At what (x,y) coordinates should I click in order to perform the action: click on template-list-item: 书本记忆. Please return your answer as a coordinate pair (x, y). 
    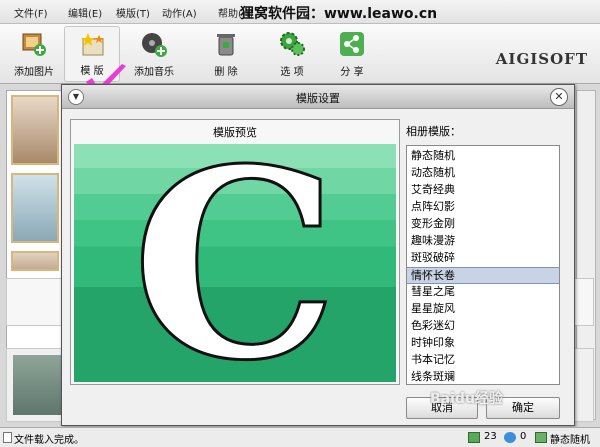
    Looking at the image, I should click on (483, 360).